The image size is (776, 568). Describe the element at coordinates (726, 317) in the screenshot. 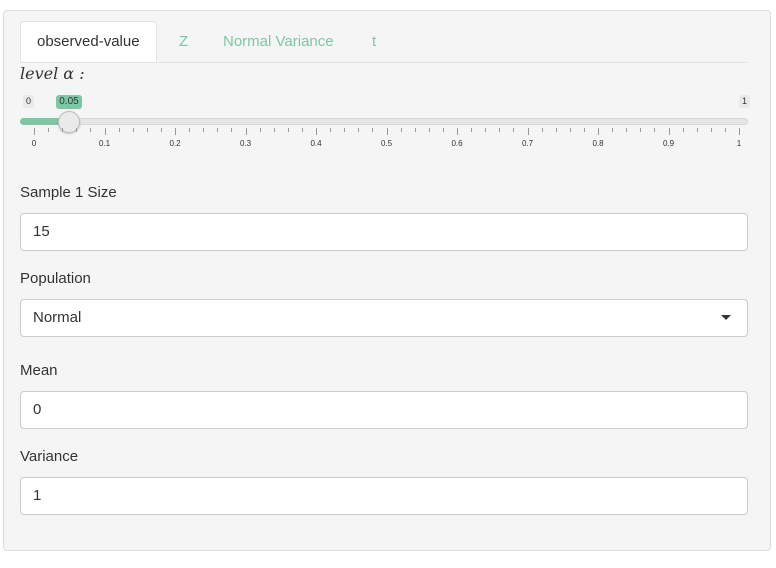

I see `chevron-down-icon` at that location.